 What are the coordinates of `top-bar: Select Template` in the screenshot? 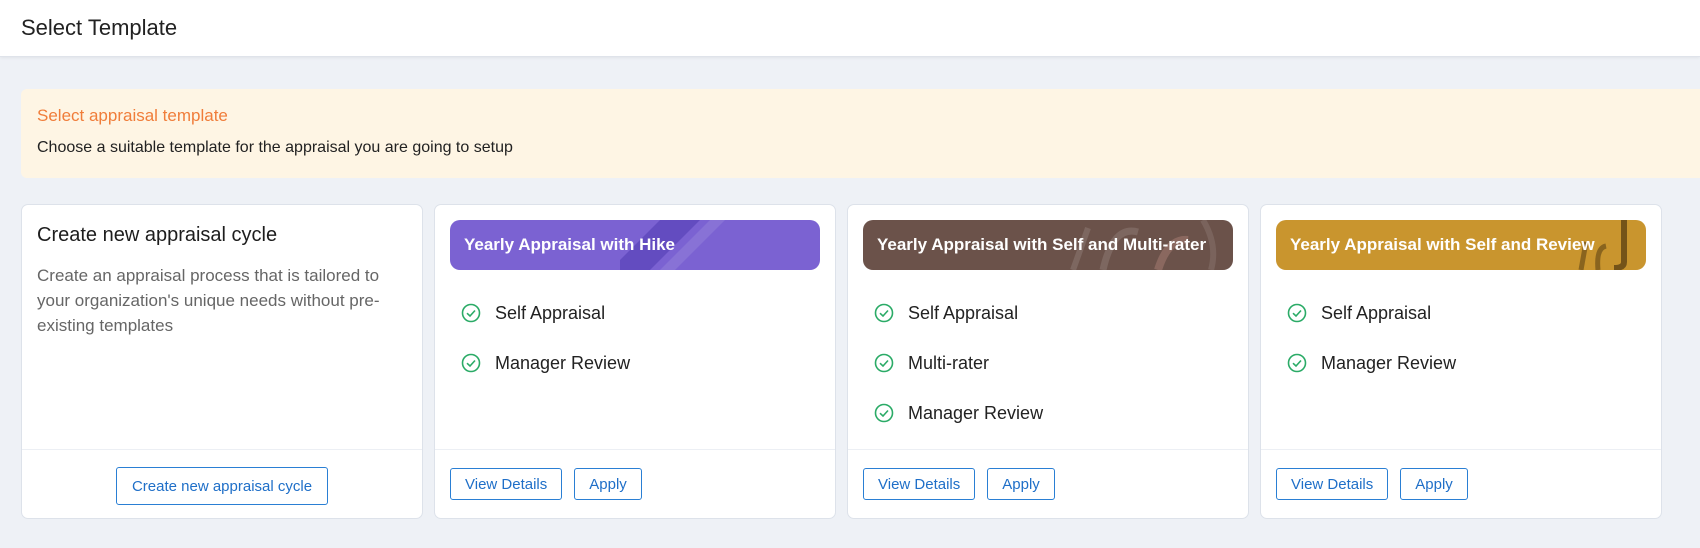 It's located at (850, 28).